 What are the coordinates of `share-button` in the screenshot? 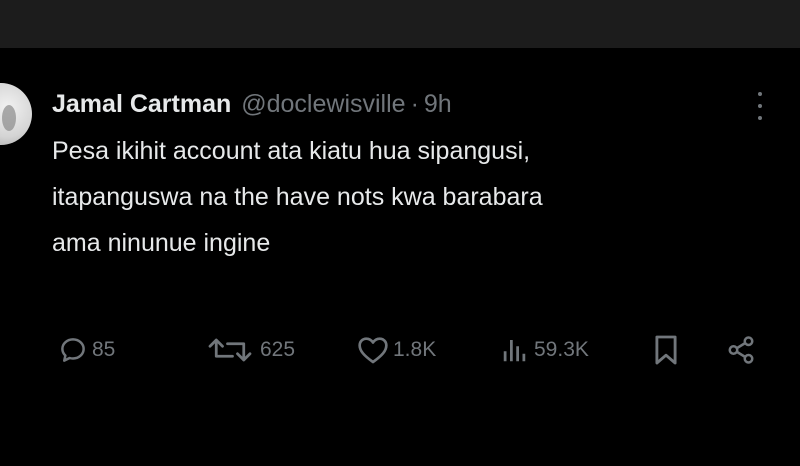 It's located at (741, 350).